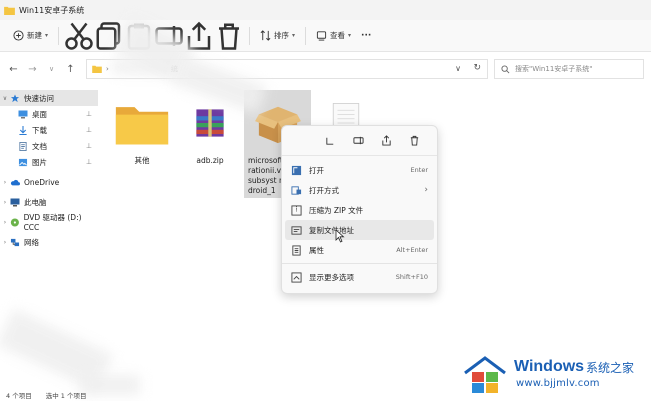 The width and height of the screenshot is (651, 401). What do you see at coordinates (419, 170) in the screenshot?
I see `shortcut-label: Enter` at bounding box center [419, 170].